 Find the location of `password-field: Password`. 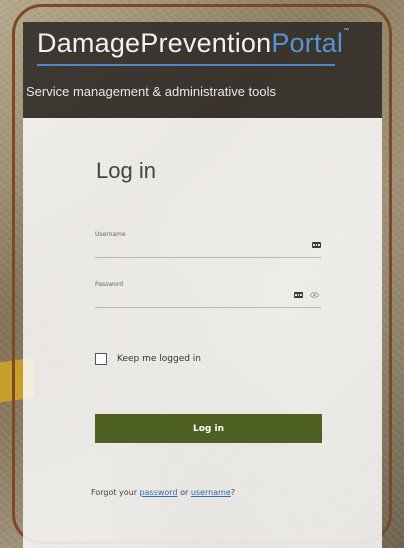

password-field: Password is located at coordinates (208, 294).